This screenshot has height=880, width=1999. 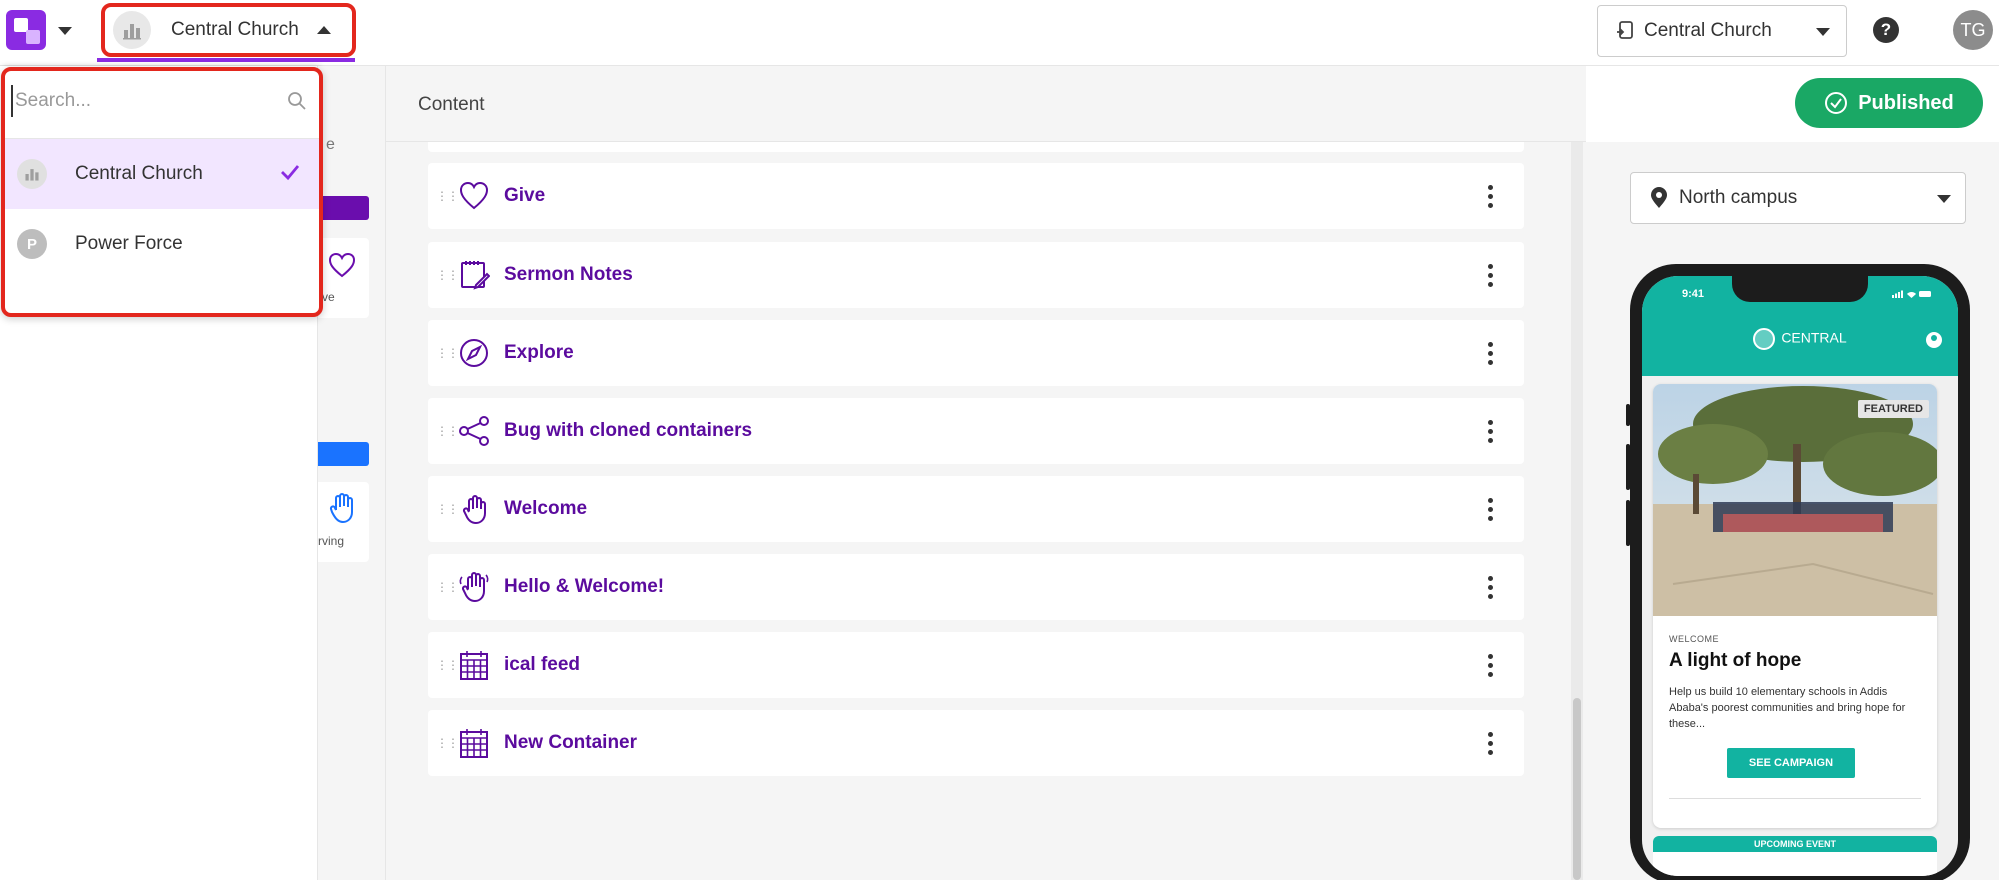 I want to click on list-item-partial, so click(x=976, y=147).